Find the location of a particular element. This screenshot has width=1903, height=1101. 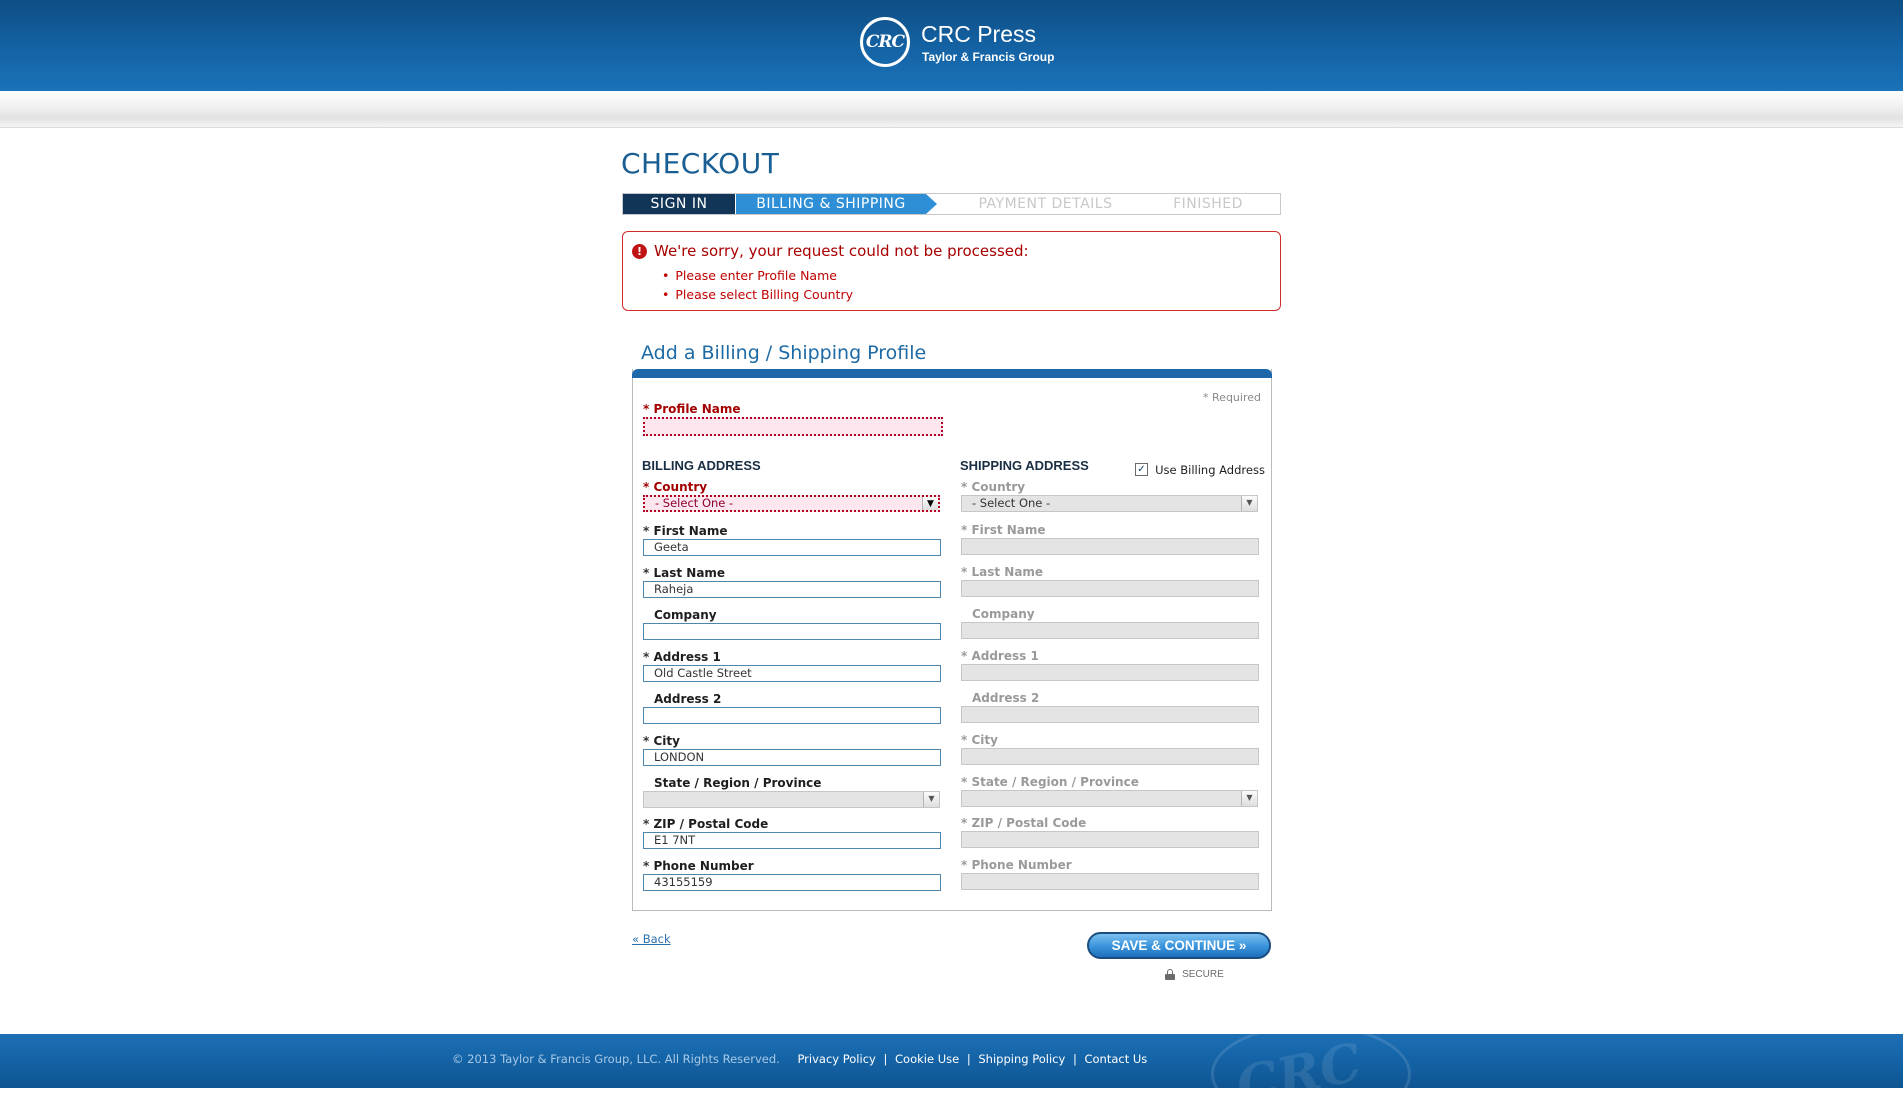

shipping-phone-label: * Phone Number is located at coordinates (1016, 865).